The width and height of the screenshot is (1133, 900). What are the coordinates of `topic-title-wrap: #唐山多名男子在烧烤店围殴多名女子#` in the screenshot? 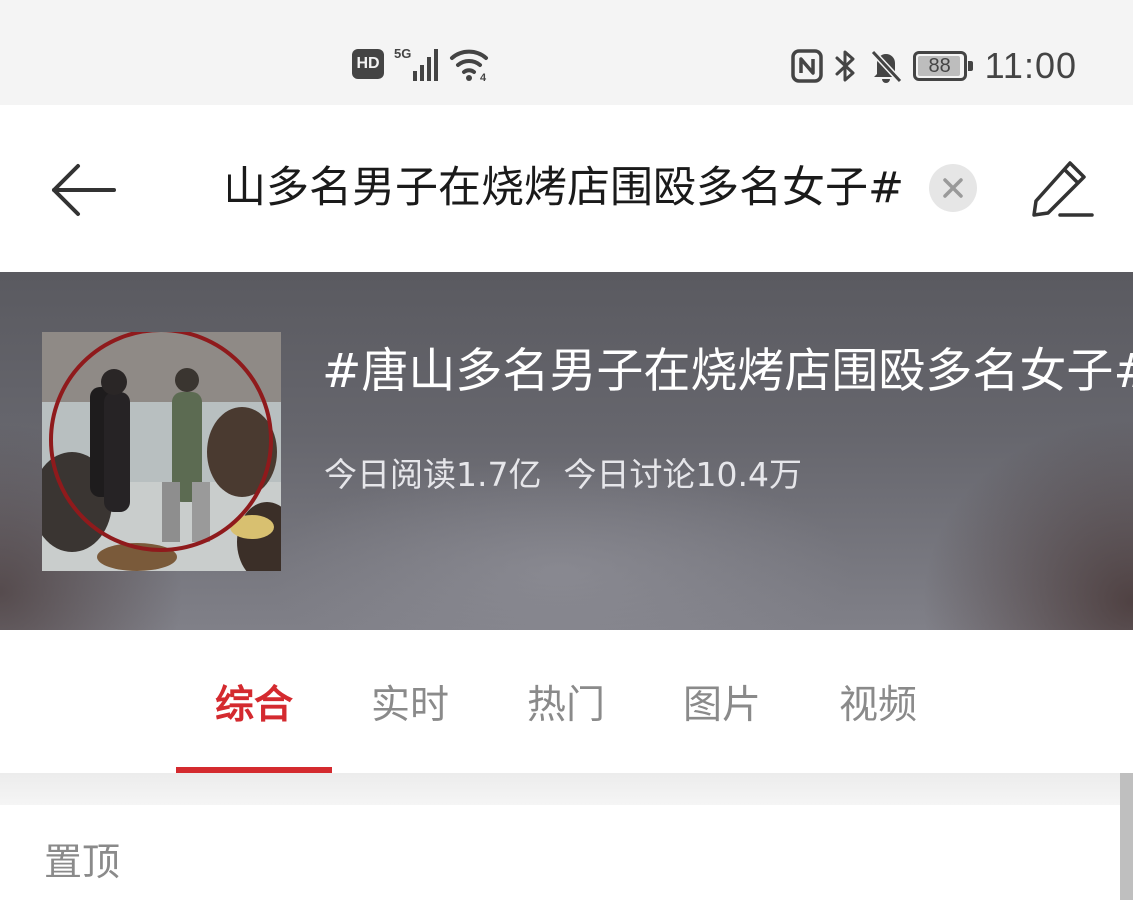 It's located at (727, 372).